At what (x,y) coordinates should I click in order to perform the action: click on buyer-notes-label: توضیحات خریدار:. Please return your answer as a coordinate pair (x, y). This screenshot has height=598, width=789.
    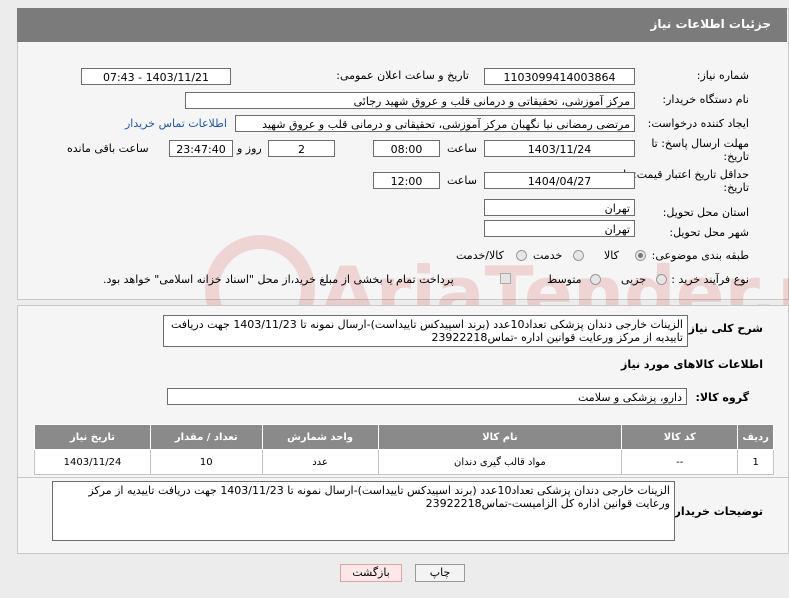
    Looking at the image, I should click on (716, 511).